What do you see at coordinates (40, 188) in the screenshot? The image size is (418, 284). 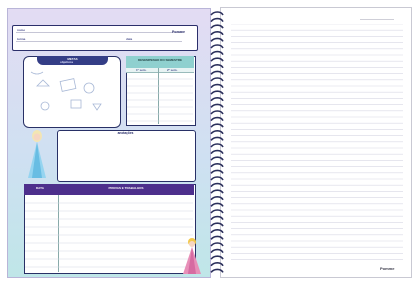 I see `schedule-date-col: DATA` at bounding box center [40, 188].